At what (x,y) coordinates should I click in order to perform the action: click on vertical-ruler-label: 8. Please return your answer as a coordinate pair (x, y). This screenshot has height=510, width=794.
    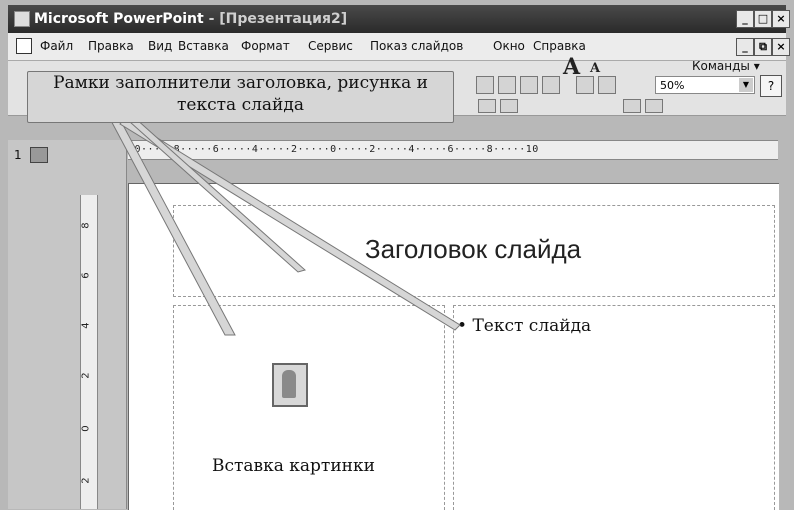
    Looking at the image, I should click on (86, 225).